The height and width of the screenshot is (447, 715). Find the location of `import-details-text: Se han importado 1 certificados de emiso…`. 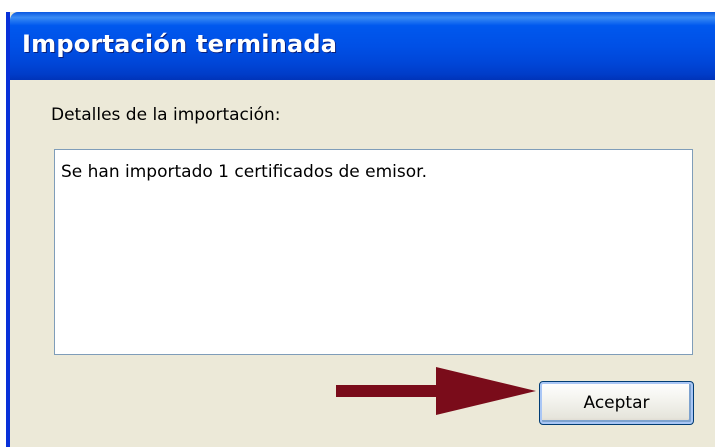

import-details-text: Se han importado 1 certificados de emiso… is located at coordinates (244, 172).